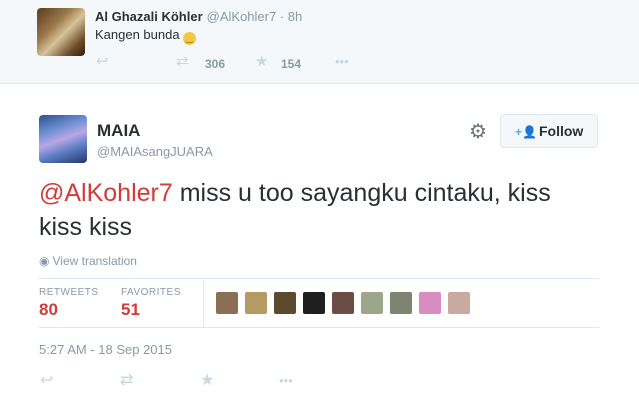  Describe the element at coordinates (526, 132) in the screenshot. I see `follow-user-icon: +👤` at that location.